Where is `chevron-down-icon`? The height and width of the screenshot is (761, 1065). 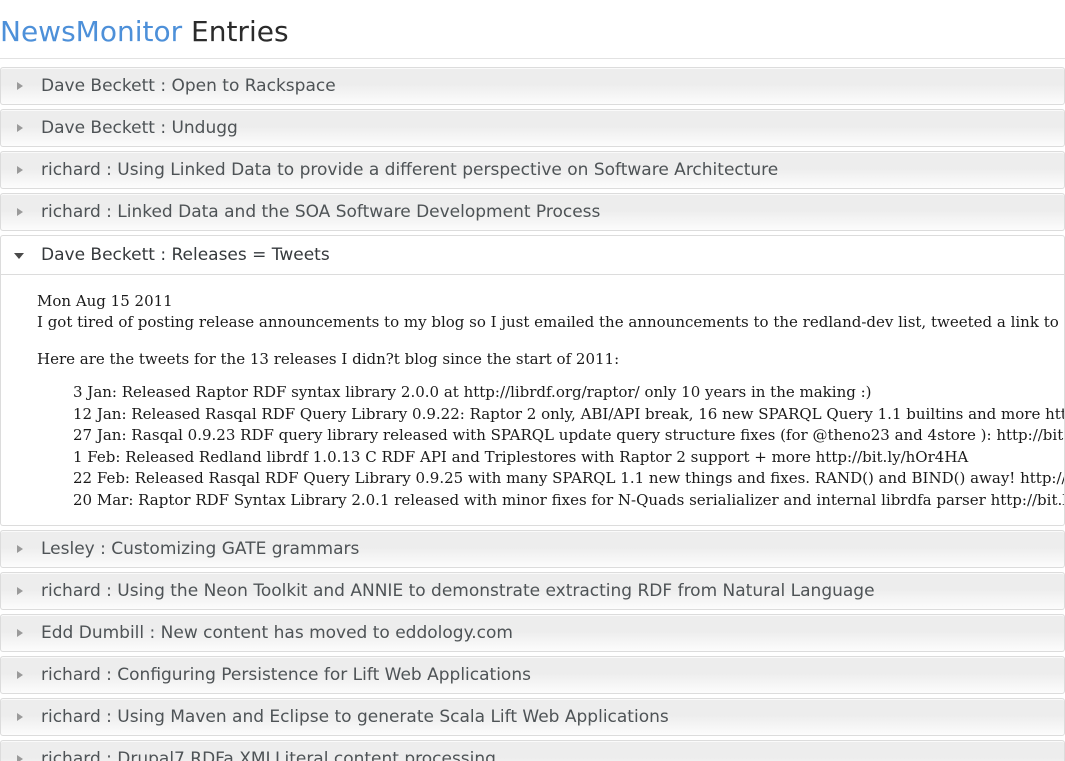 chevron-down-icon is located at coordinates (20, 255).